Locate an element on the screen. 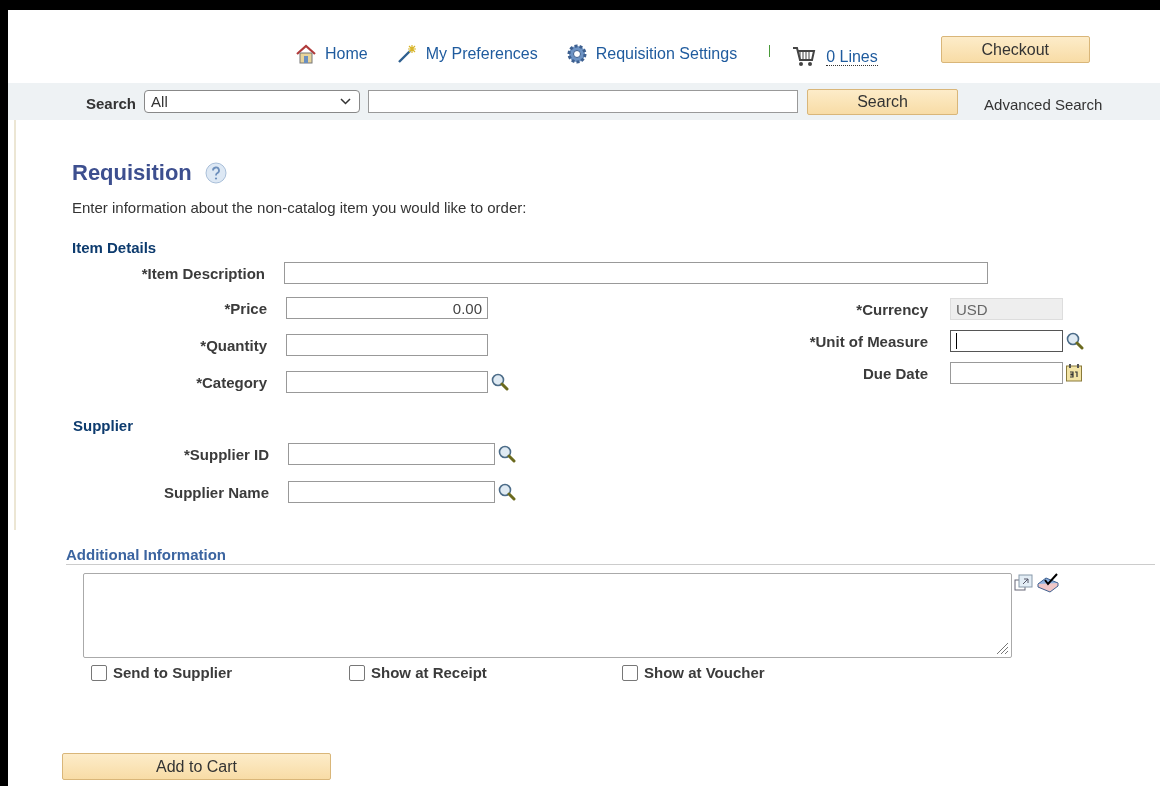 The image size is (1160, 786). nav-link: Home is located at coordinates (331, 53).